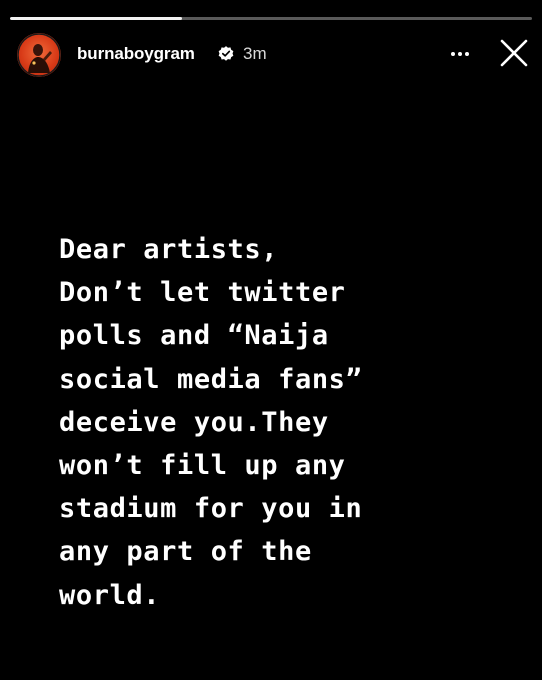 The height and width of the screenshot is (680, 542). What do you see at coordinates (226, 53) in the screenshot?
I see `verified-badge-icon` at bounding box center [226, 53].